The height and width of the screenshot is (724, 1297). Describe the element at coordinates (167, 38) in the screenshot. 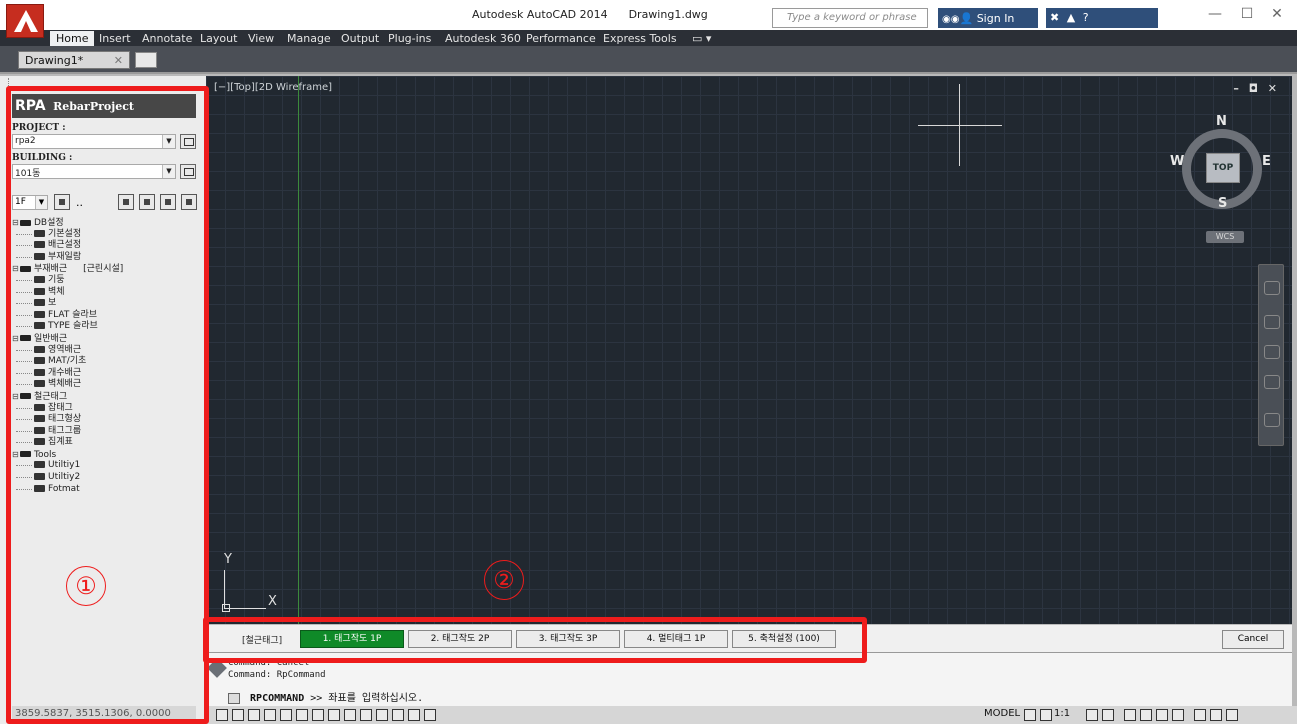

I see `tab-annotate: Annotate` at that location.